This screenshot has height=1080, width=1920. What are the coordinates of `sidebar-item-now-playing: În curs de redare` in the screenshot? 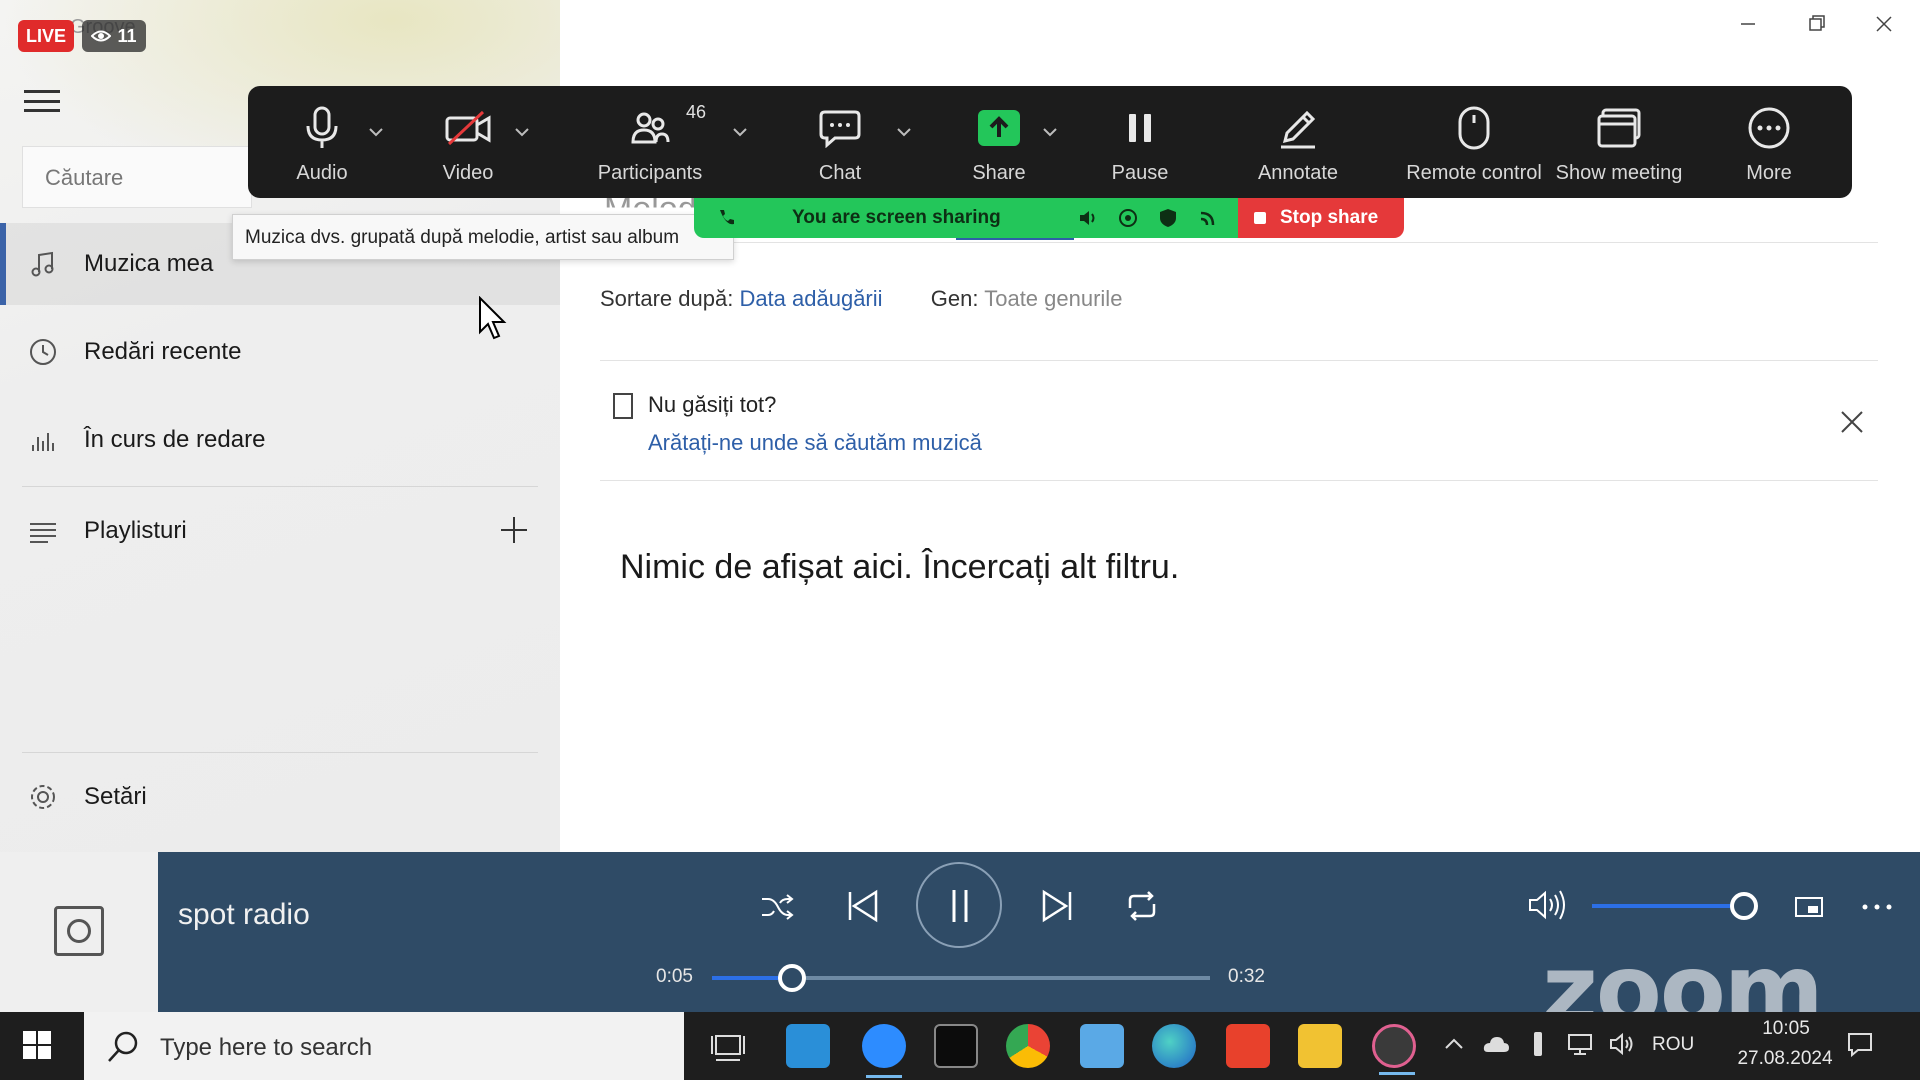 It's located at (280, 440).